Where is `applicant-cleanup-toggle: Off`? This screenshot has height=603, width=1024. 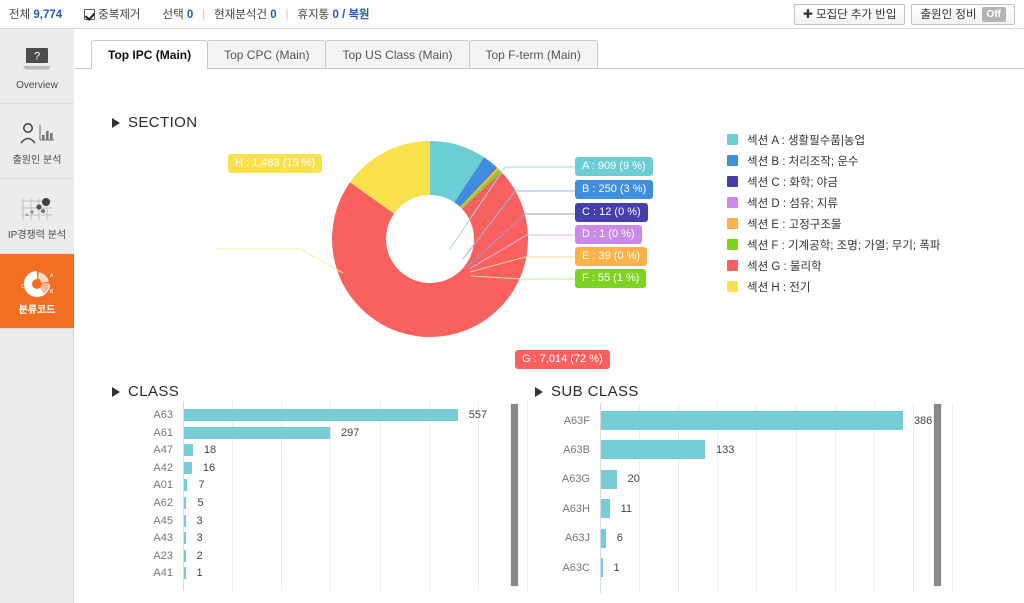 applicant-cleanup-toggle: Off is located at coordinates (993, 14).